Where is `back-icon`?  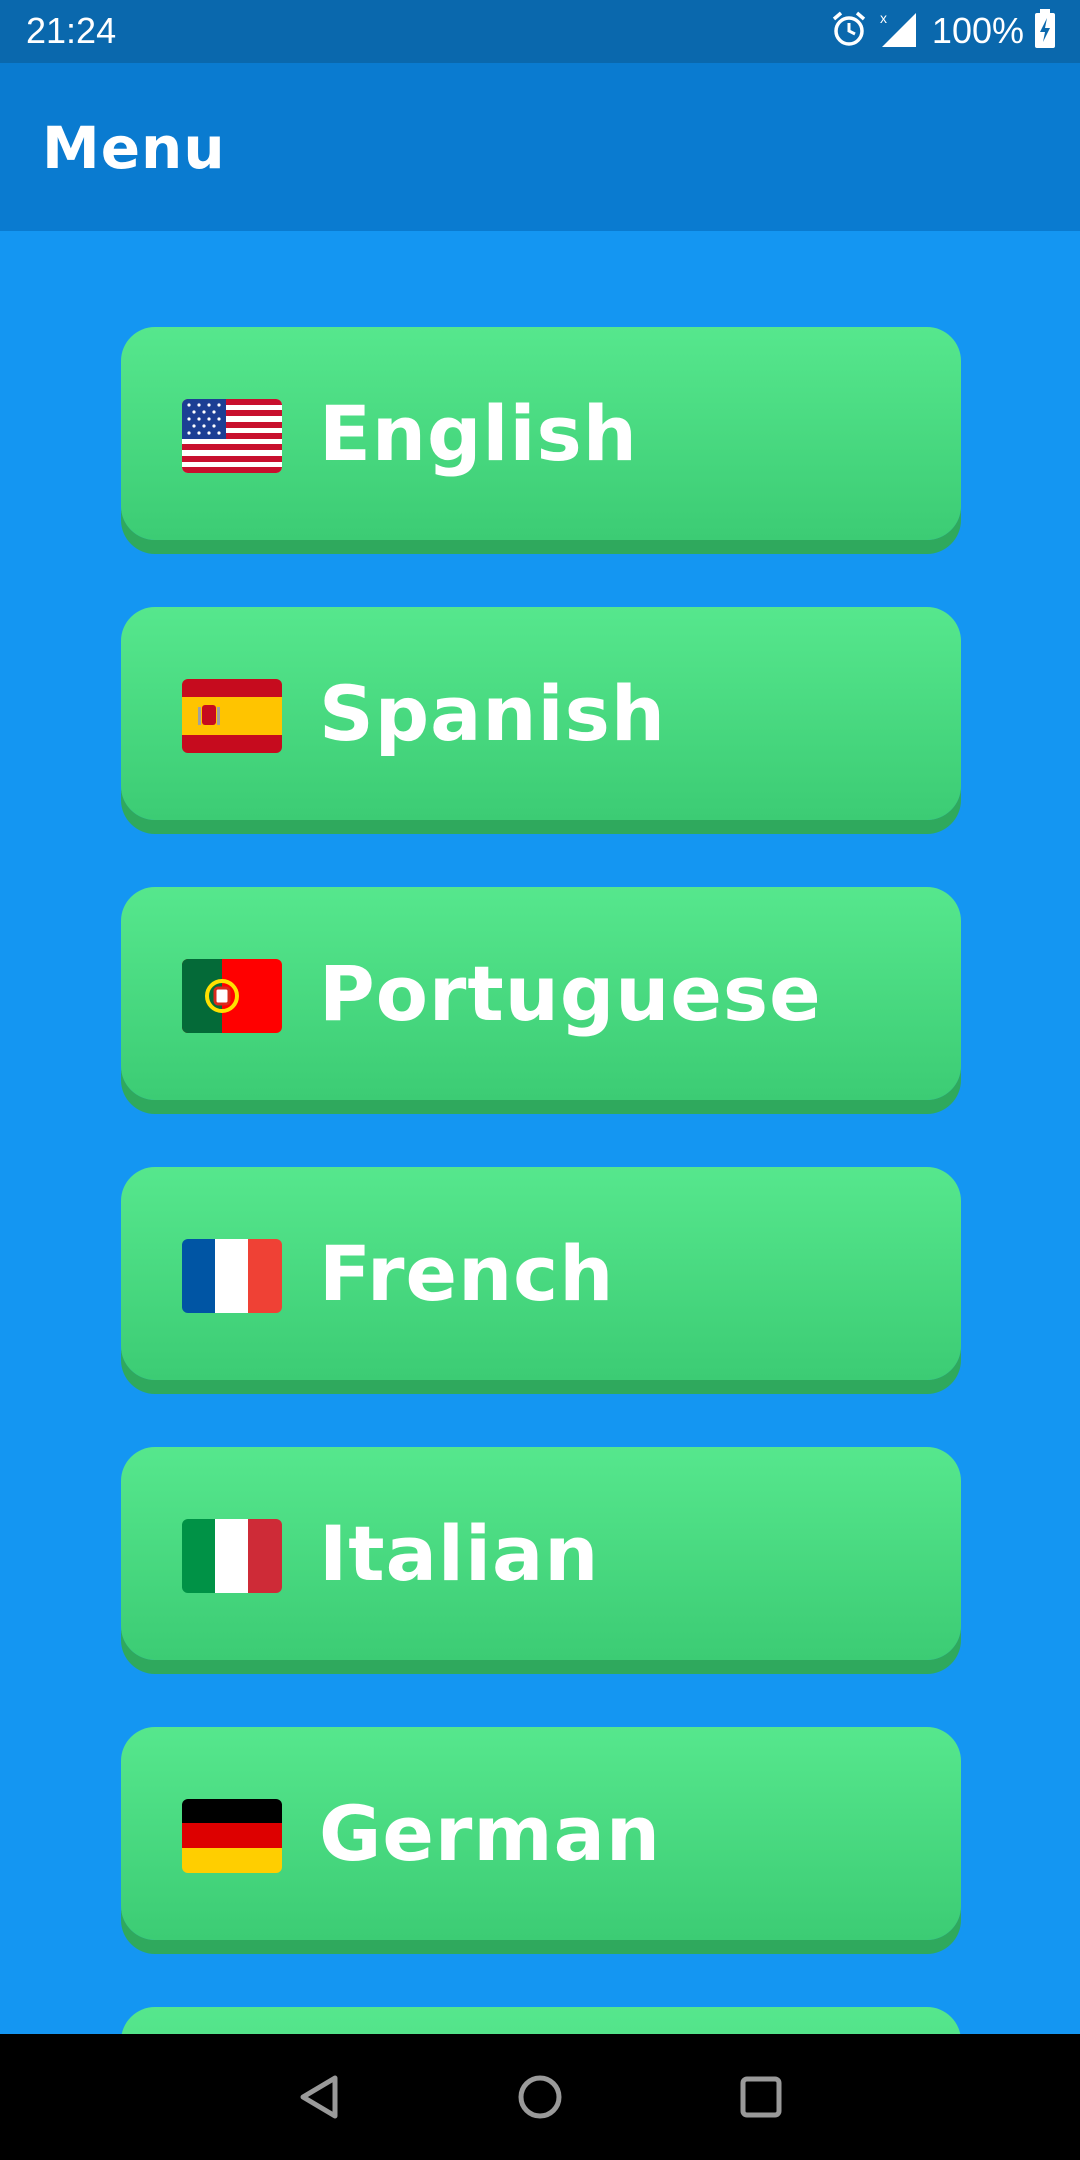 back-icon is located at coordinates (320, 2097).